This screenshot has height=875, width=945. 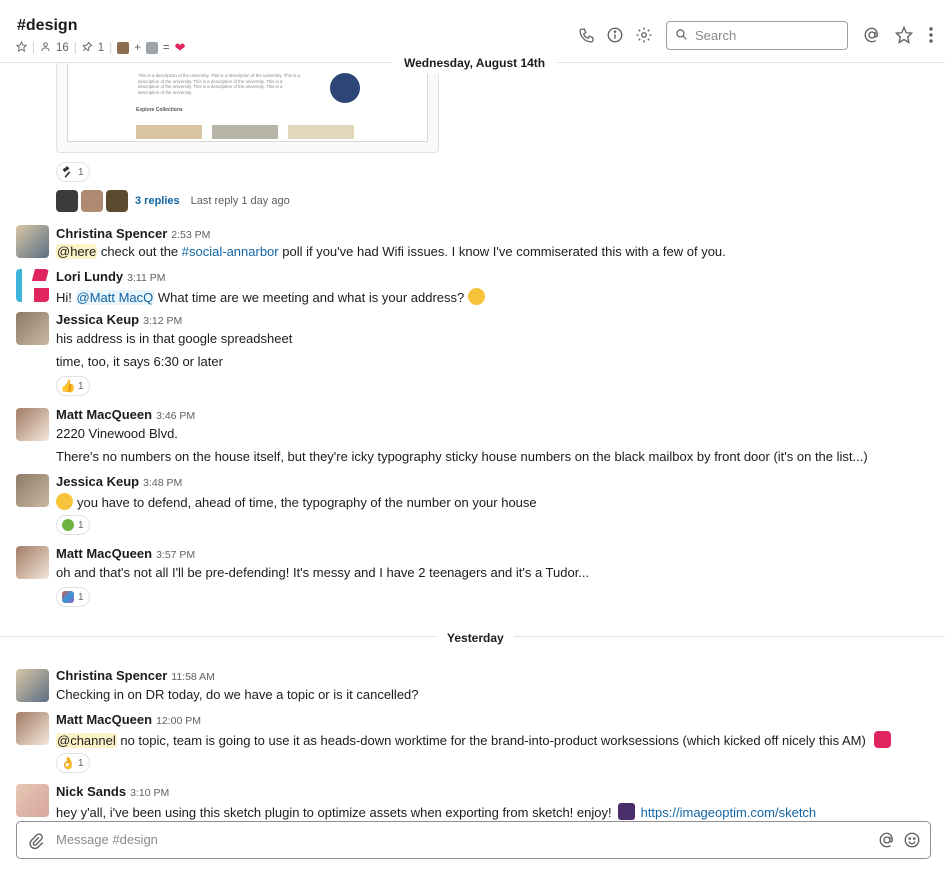 I want to click on timestamp: 3:10 PM, so click(x=149, y=793).